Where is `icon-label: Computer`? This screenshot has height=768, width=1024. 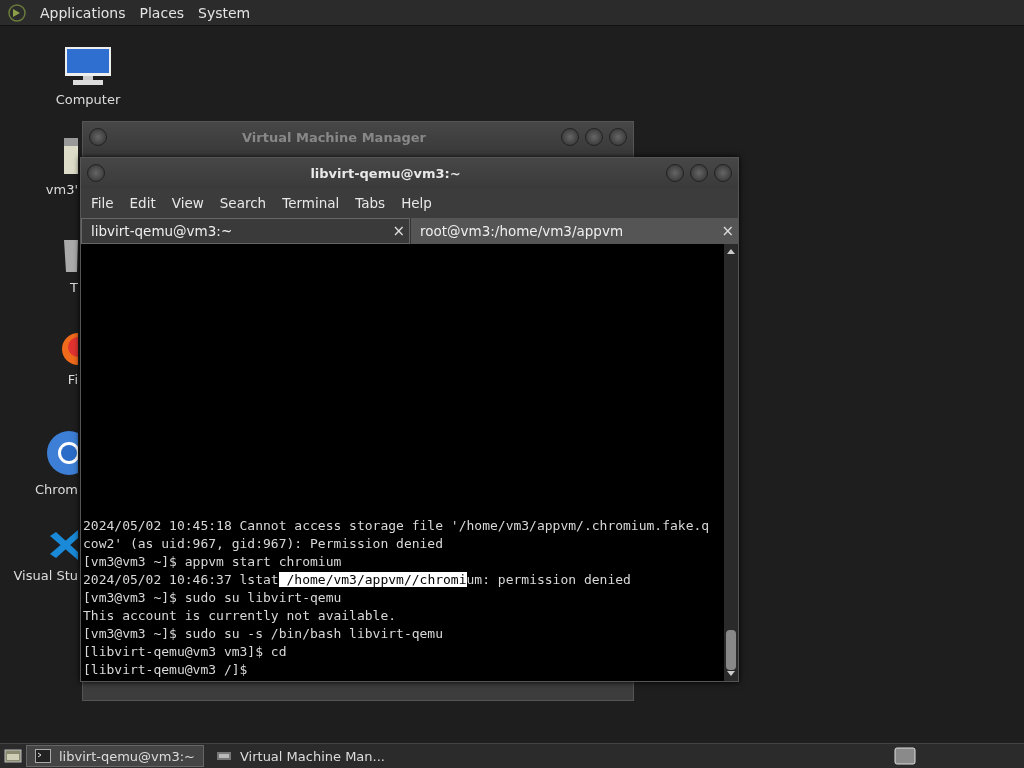
icon-label: Computer is located at coordinates (88, 99).